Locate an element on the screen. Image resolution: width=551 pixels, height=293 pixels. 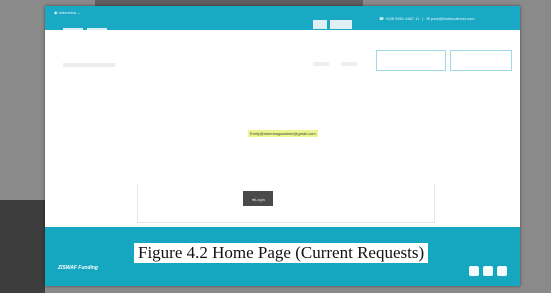
figure-caption: Figure 4.2 Home Page (Current Requests) is located at coordinates (281, 253).